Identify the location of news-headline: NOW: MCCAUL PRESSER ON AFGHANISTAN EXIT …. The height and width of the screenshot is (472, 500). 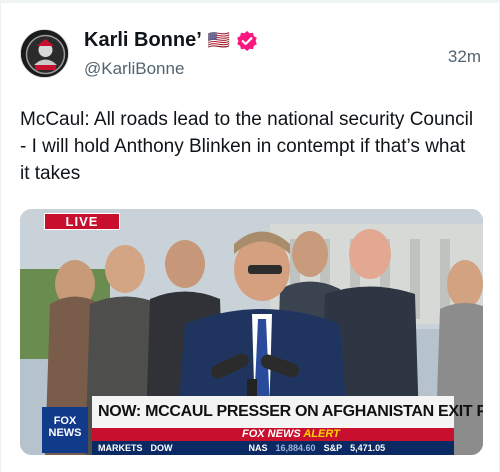
(287, 412).